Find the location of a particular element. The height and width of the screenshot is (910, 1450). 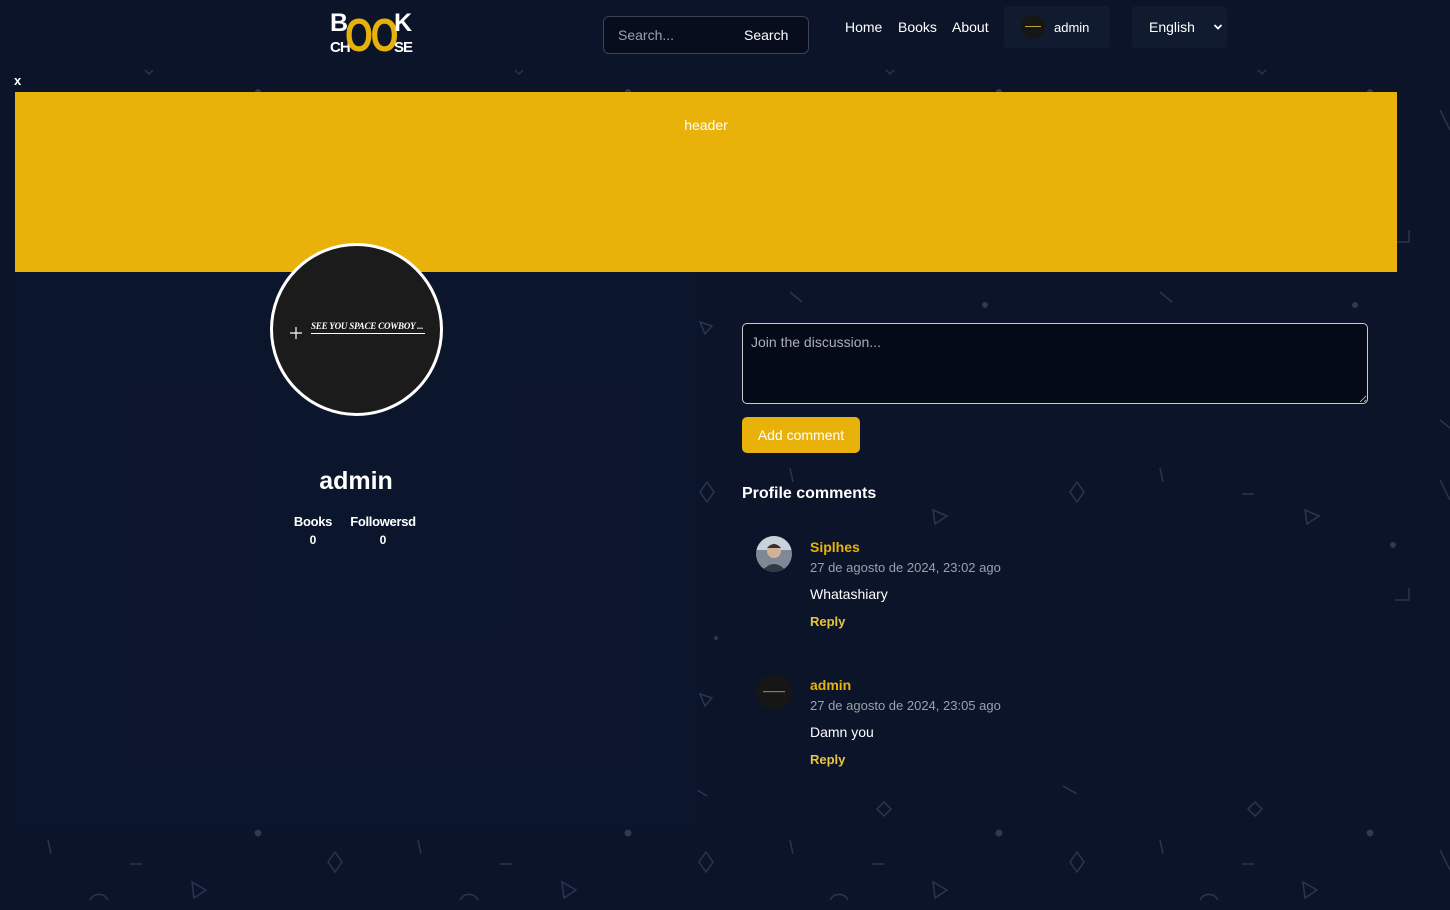

stat-followers-label: Followersd is located at coordinates (383, 521).